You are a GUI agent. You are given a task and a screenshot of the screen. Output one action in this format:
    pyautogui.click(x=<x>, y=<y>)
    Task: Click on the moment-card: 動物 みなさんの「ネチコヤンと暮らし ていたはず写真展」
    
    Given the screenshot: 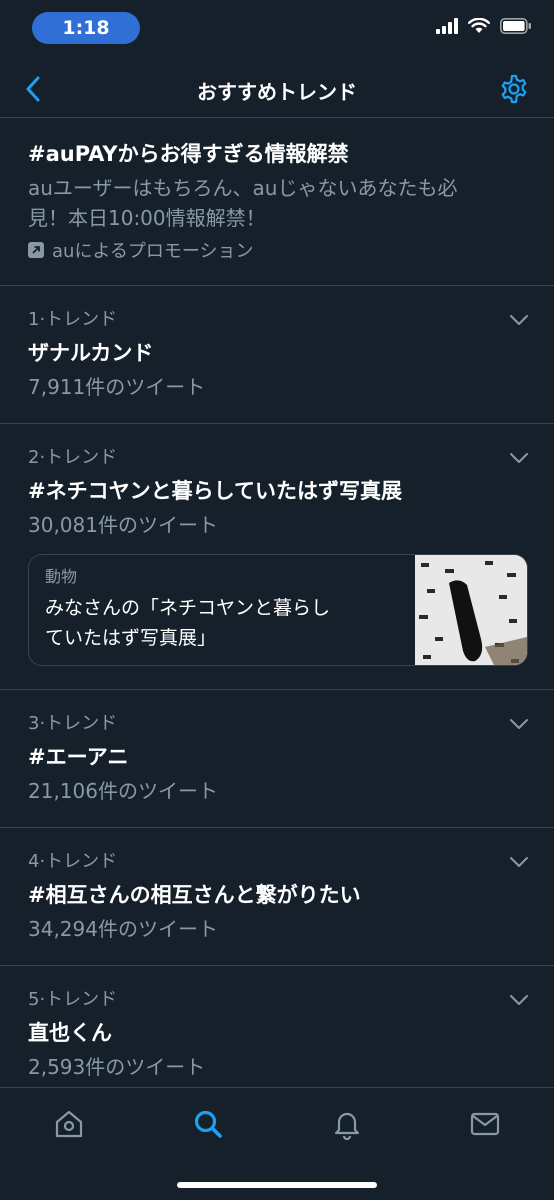 What is the action you would take?
    pyautogui.click(x=278, y=610)
    